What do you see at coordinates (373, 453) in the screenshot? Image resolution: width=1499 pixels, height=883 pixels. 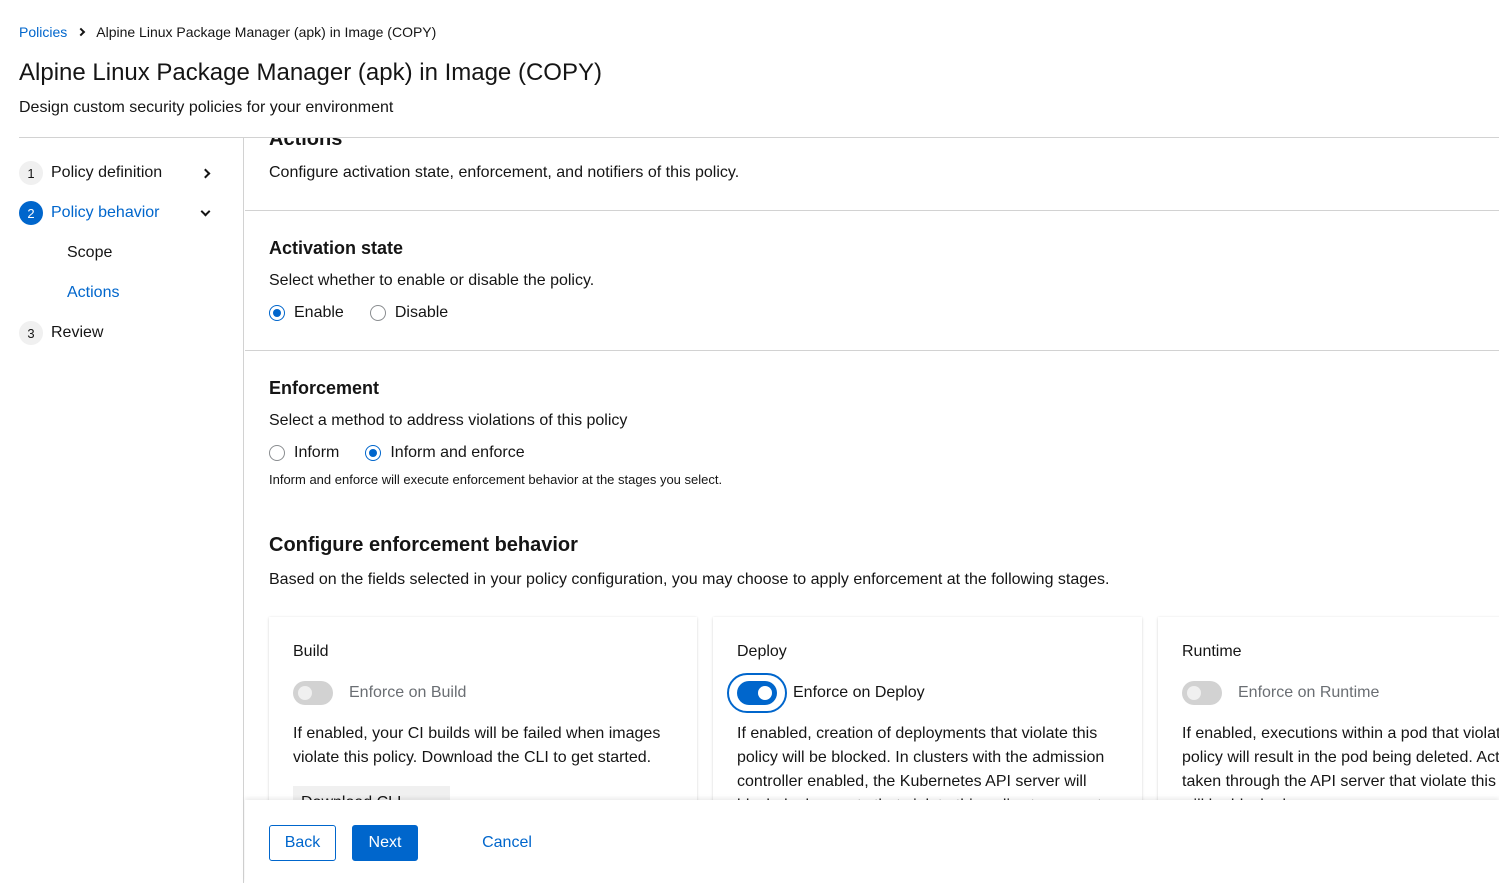 I see `inform-and-enforce-radio` at bounding box center [373, 453].